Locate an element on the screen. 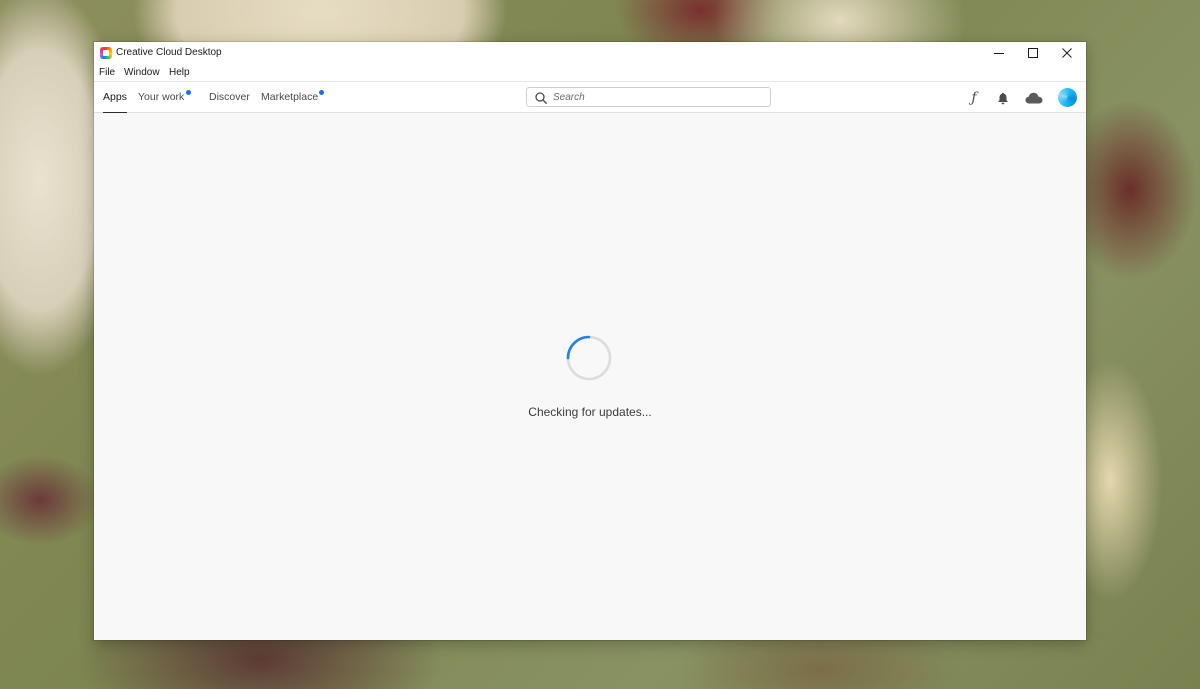  cloud-sync-button is located at coordinates (1034, 98).